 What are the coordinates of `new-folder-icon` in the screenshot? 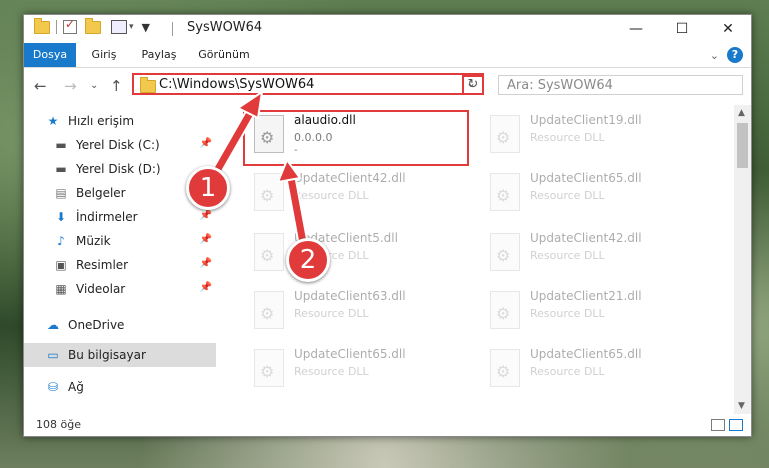 It's located at (93, 25).